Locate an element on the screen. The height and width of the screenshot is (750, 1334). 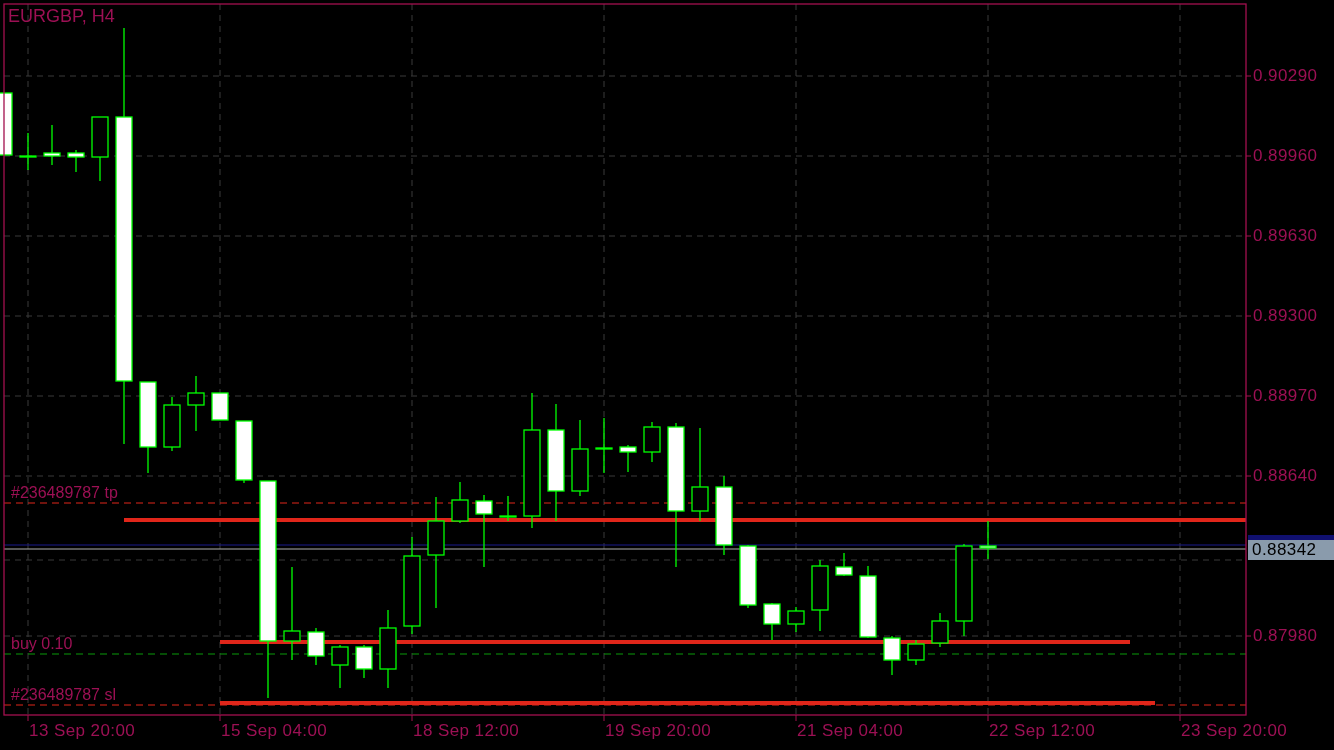
time-axis-label: 18 Sep 12:00 is located at coordinates (466, 730).